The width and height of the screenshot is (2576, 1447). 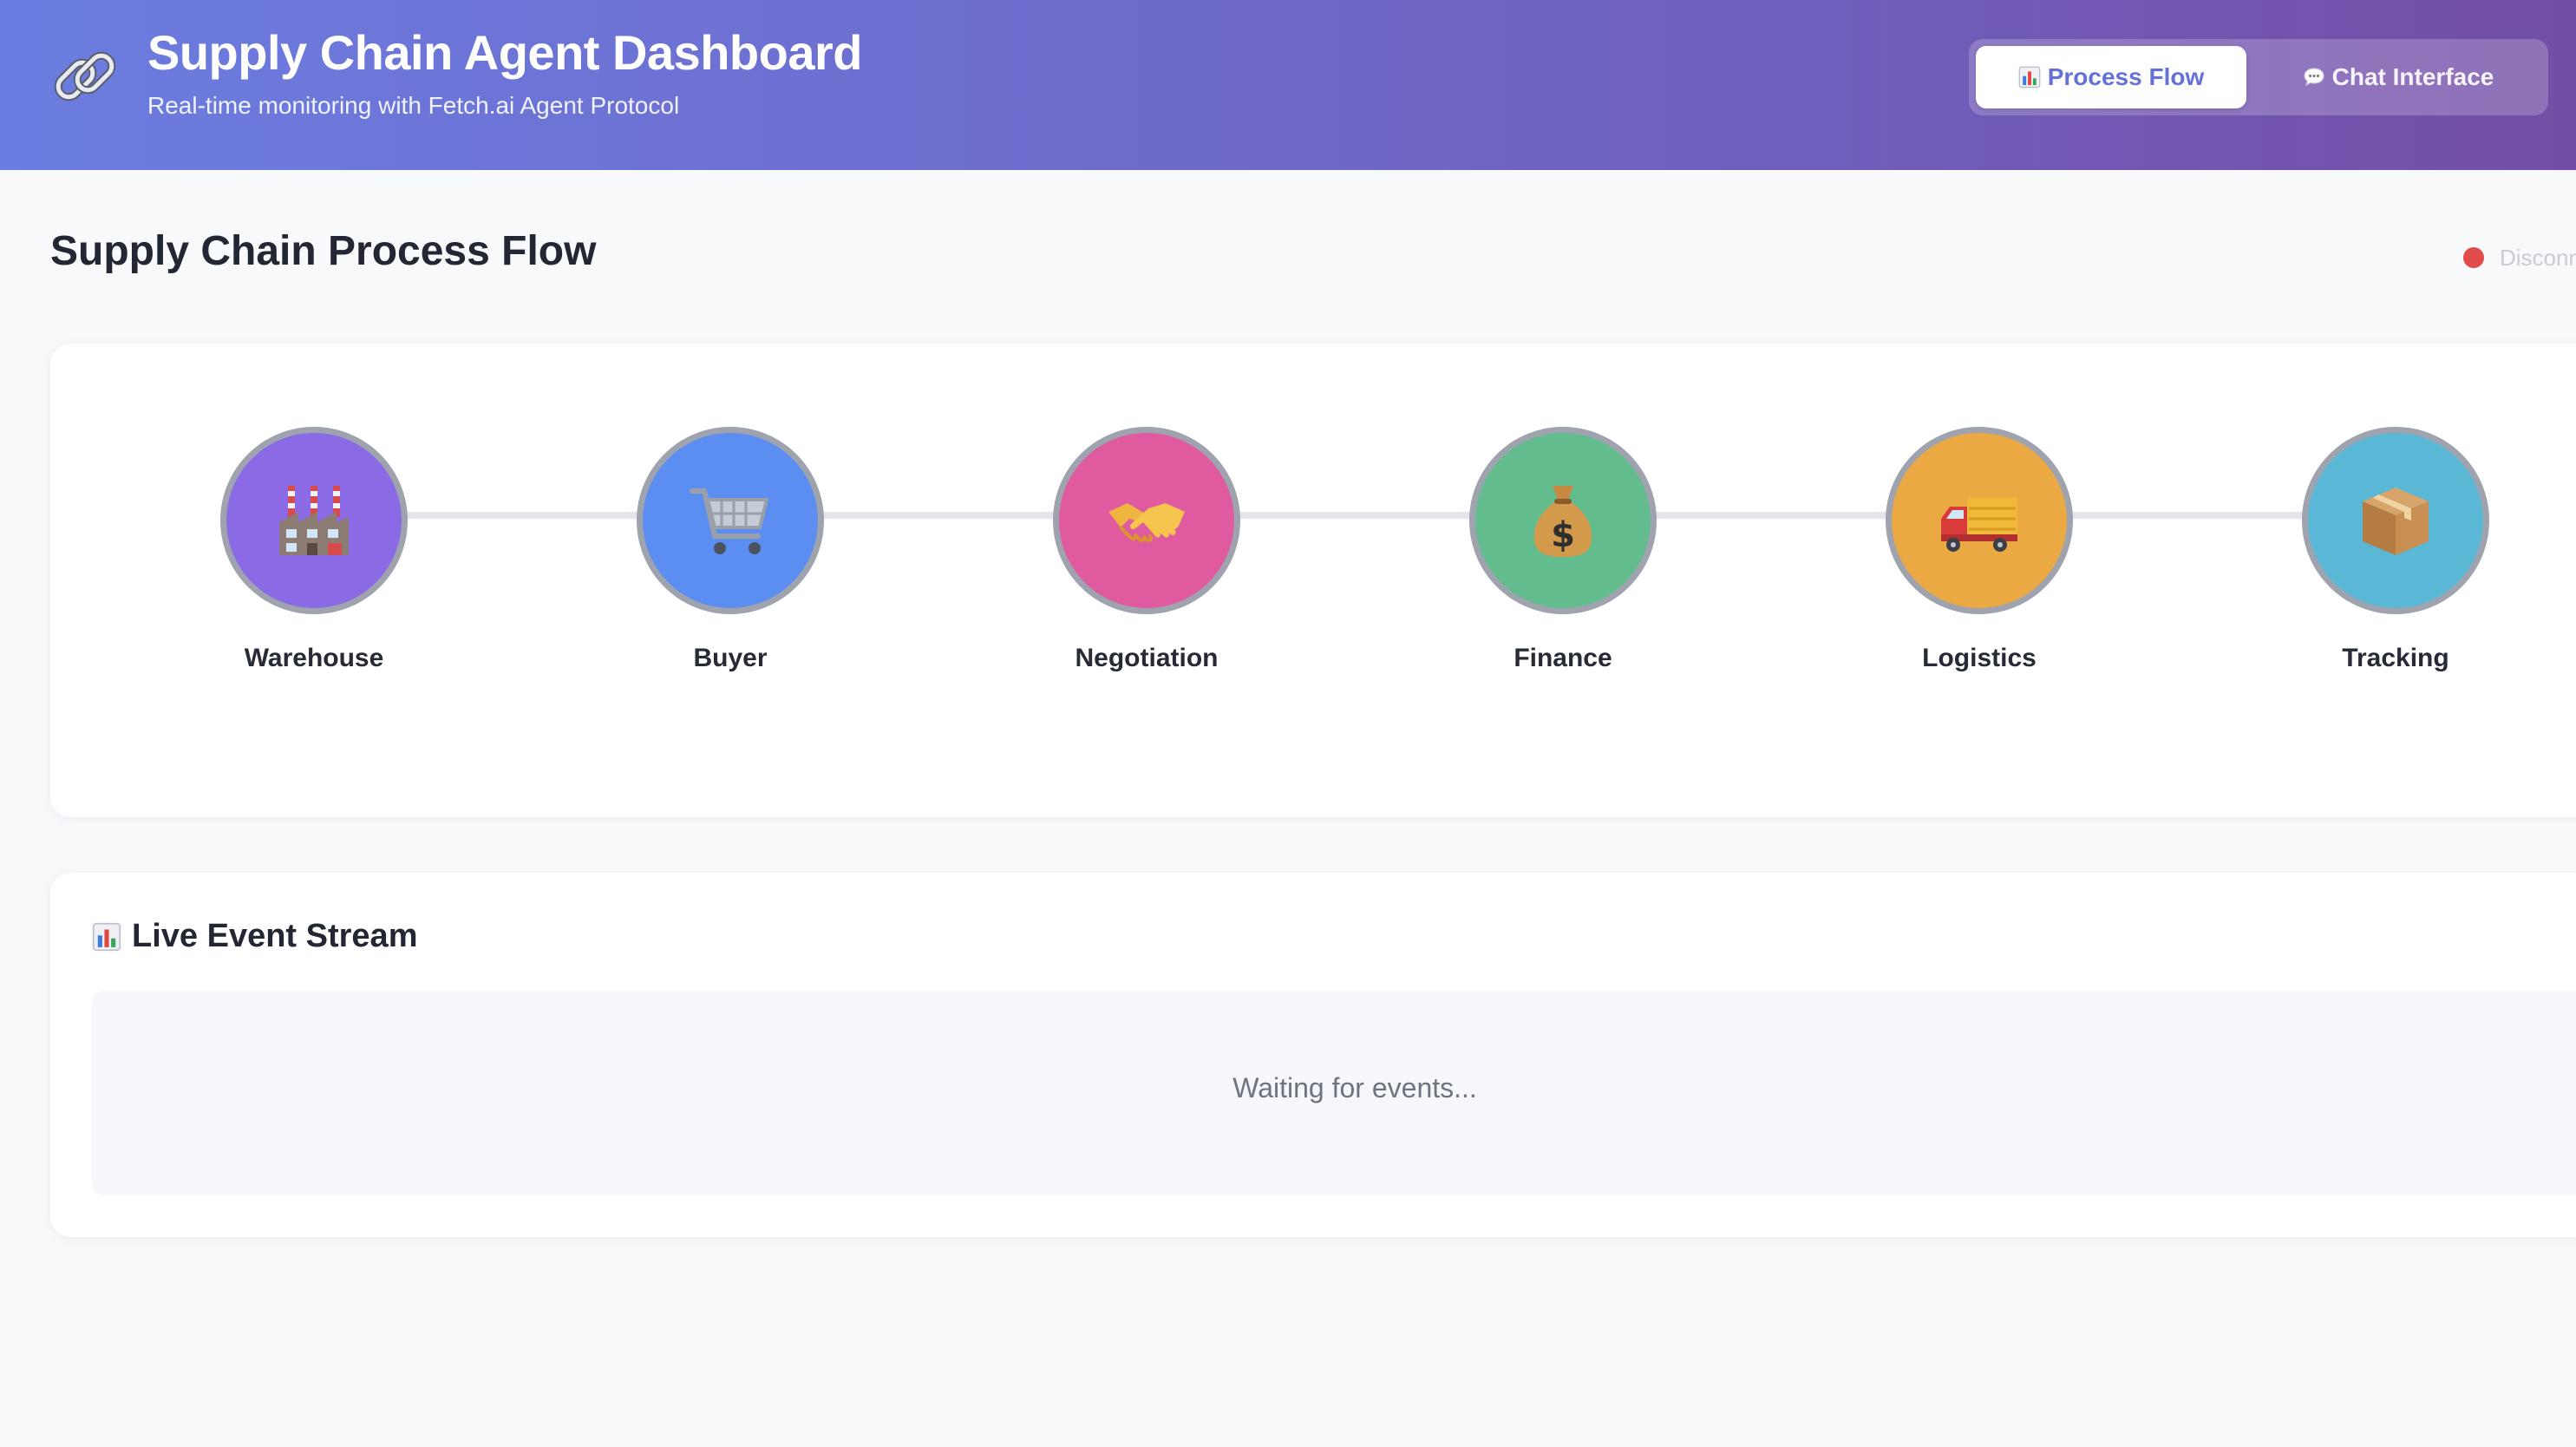 I want to click on stage-label: Finance, so click(x=1563, y=658).